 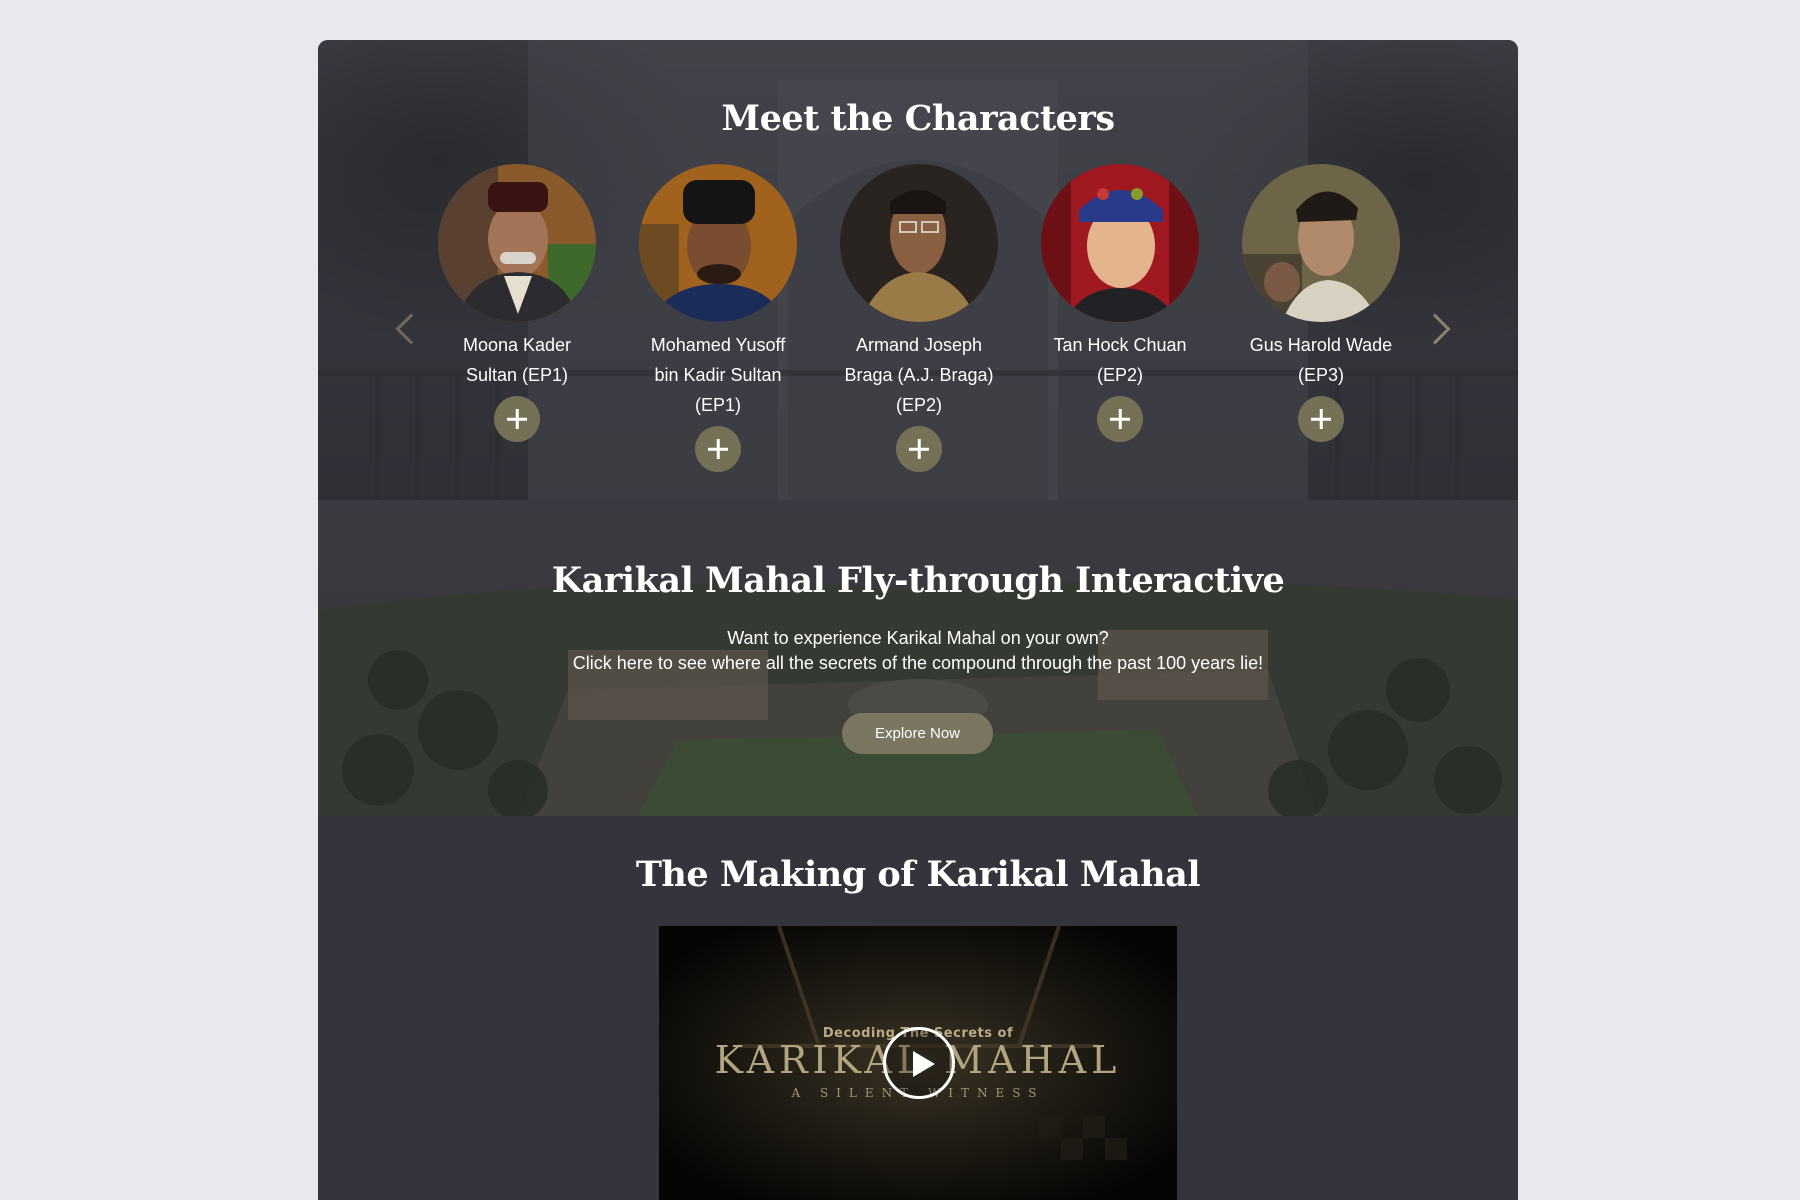 What do you see at coordinates (1321, 345) in the screenshot?
I see `character-name-line: Gus Harold Wade` at bounding box center [1321, 345].